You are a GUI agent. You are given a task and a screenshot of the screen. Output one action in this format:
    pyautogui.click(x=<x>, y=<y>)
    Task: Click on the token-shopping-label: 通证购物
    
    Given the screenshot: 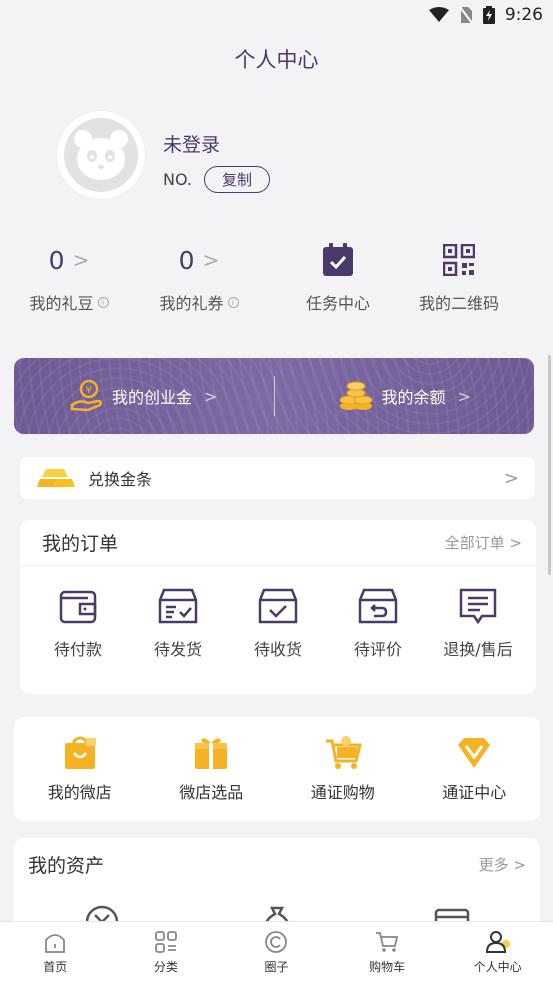 What is the action you would take?
    pyautogui.click(x=342, y=792)
    